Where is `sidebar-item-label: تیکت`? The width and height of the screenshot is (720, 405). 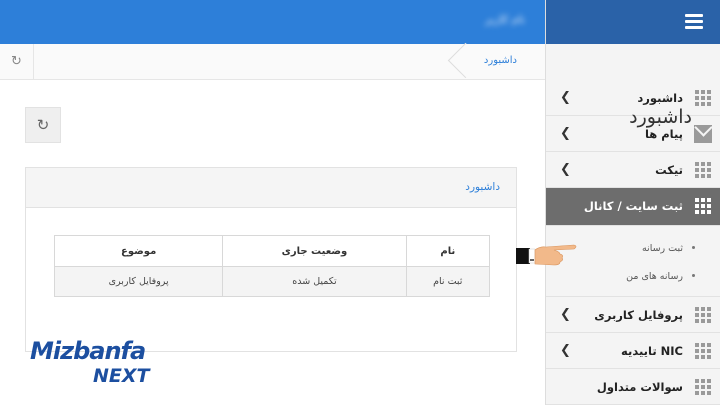
sidebar-item-label: تیکت is located at coordinates (669, 170).